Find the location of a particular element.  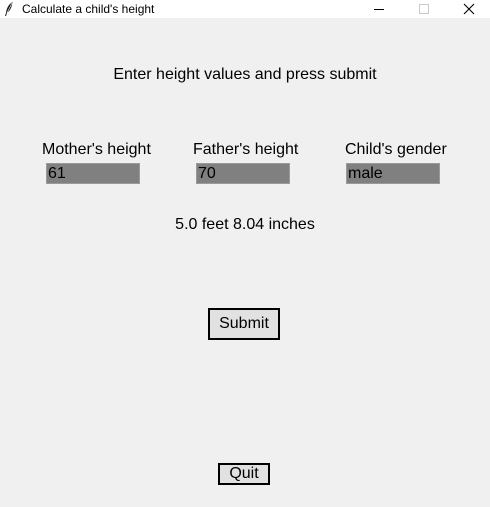

child-gender-label: Child's gender is located at coordinates (396, 149).